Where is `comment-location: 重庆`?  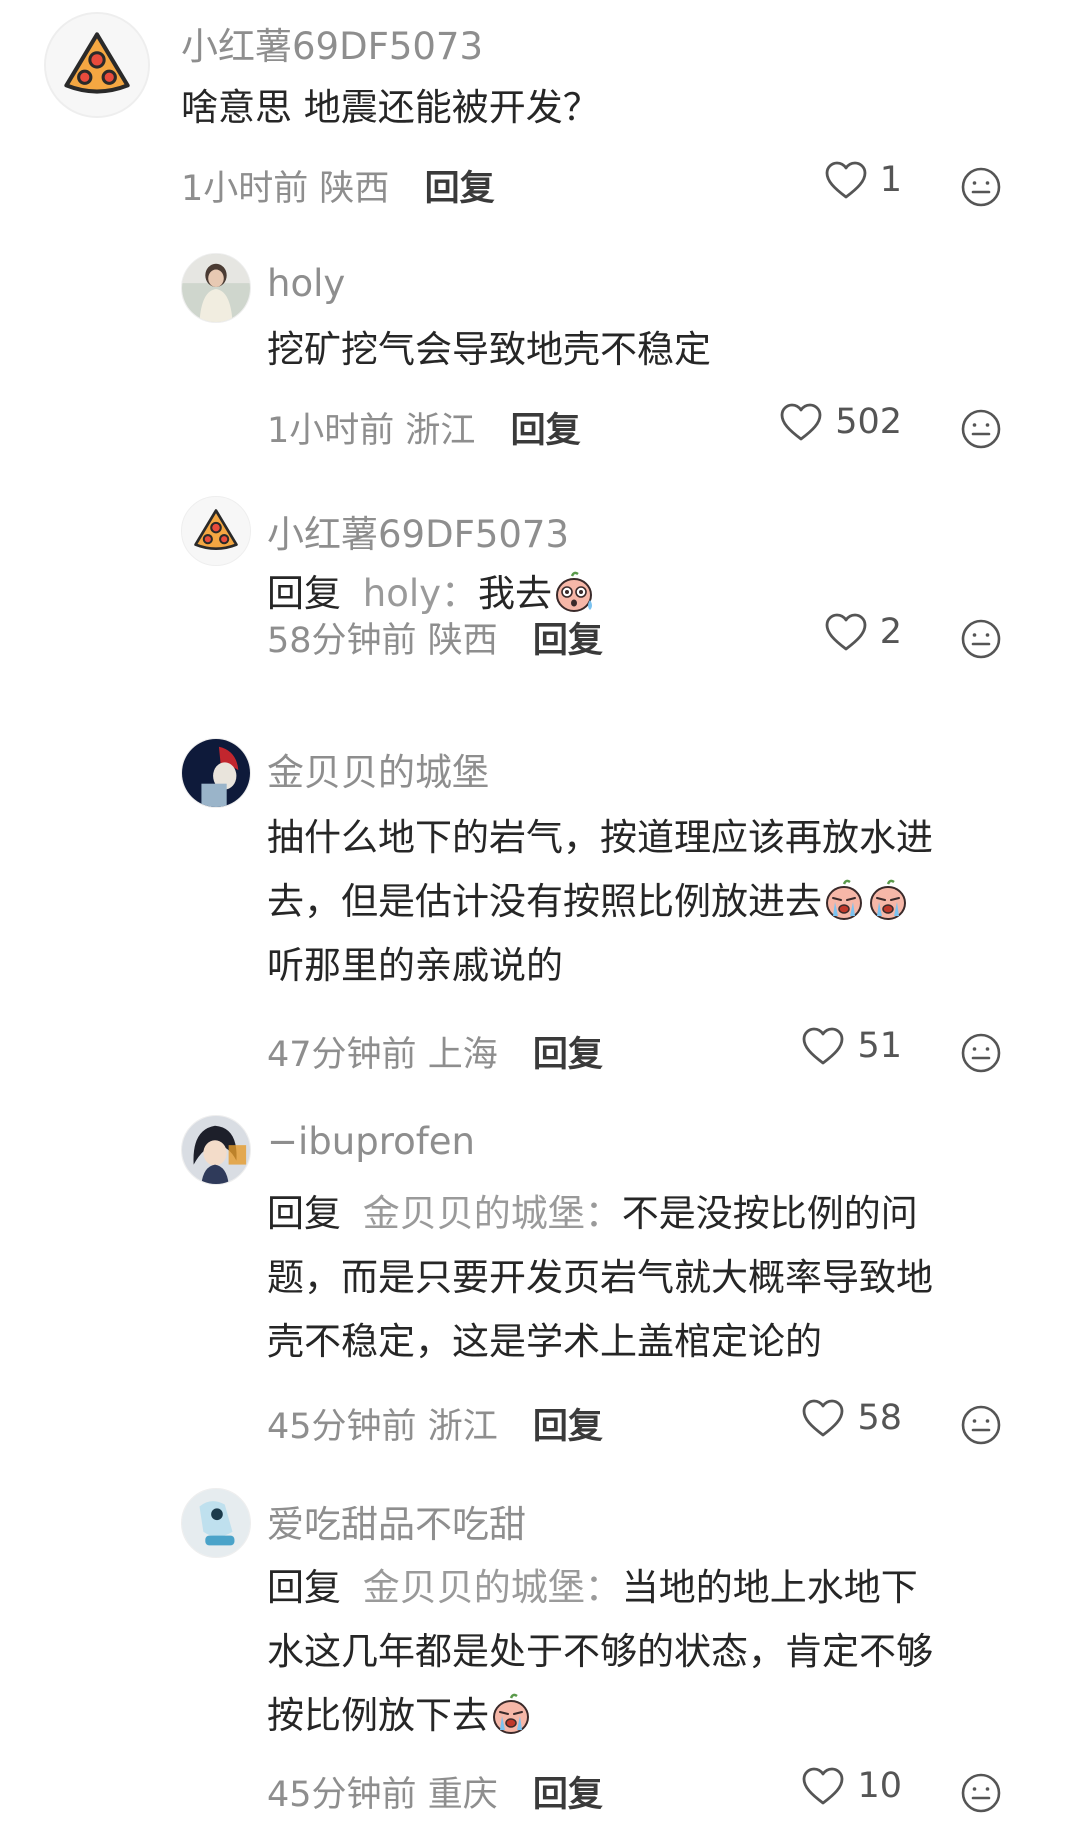
comment-location: 重庆 is located at coordinates (462, 1795).